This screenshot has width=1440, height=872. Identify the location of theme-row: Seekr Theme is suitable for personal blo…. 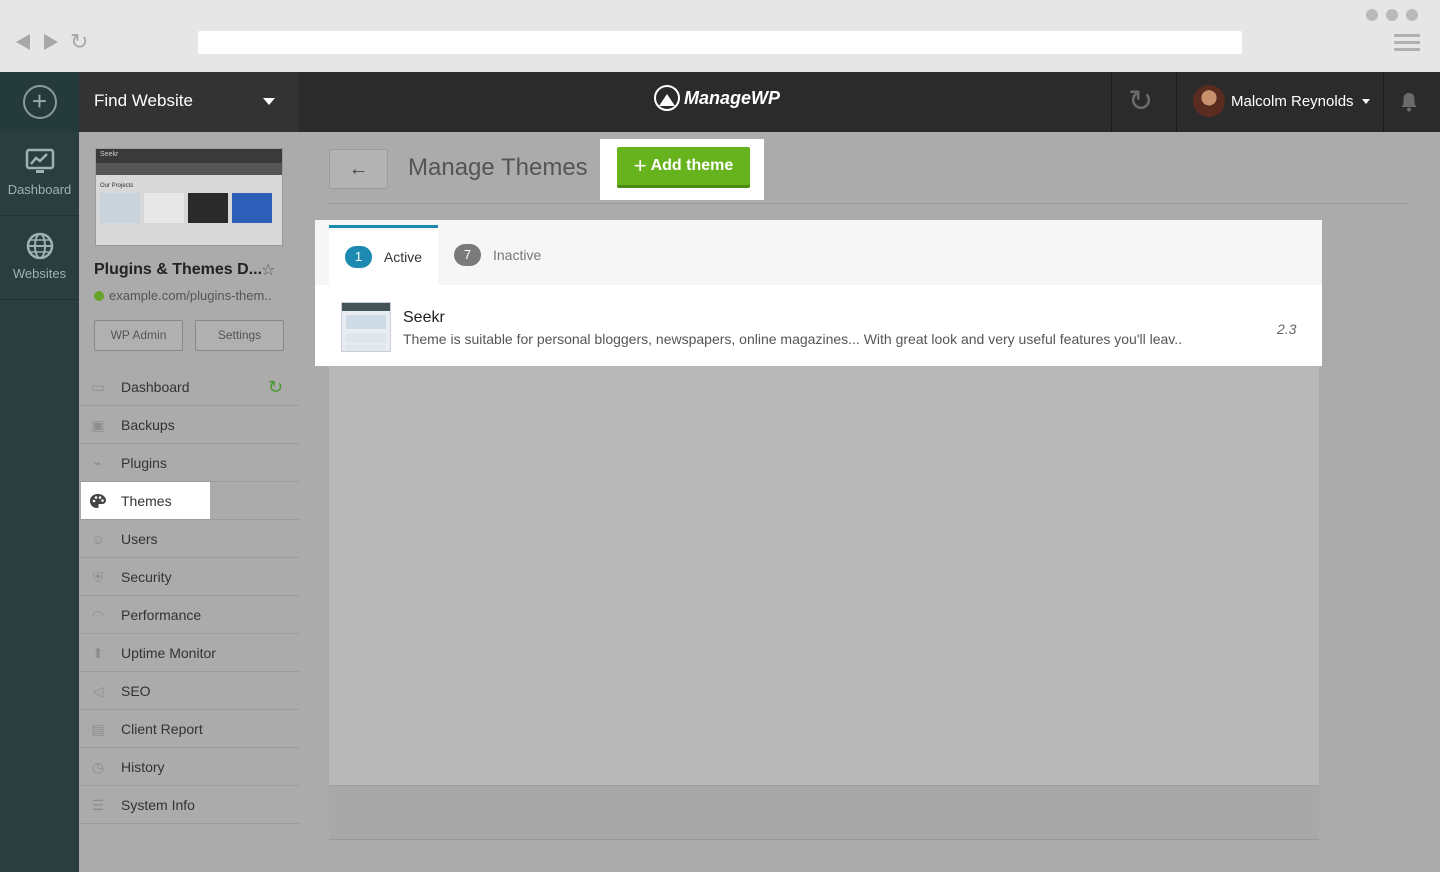
(818, 325).